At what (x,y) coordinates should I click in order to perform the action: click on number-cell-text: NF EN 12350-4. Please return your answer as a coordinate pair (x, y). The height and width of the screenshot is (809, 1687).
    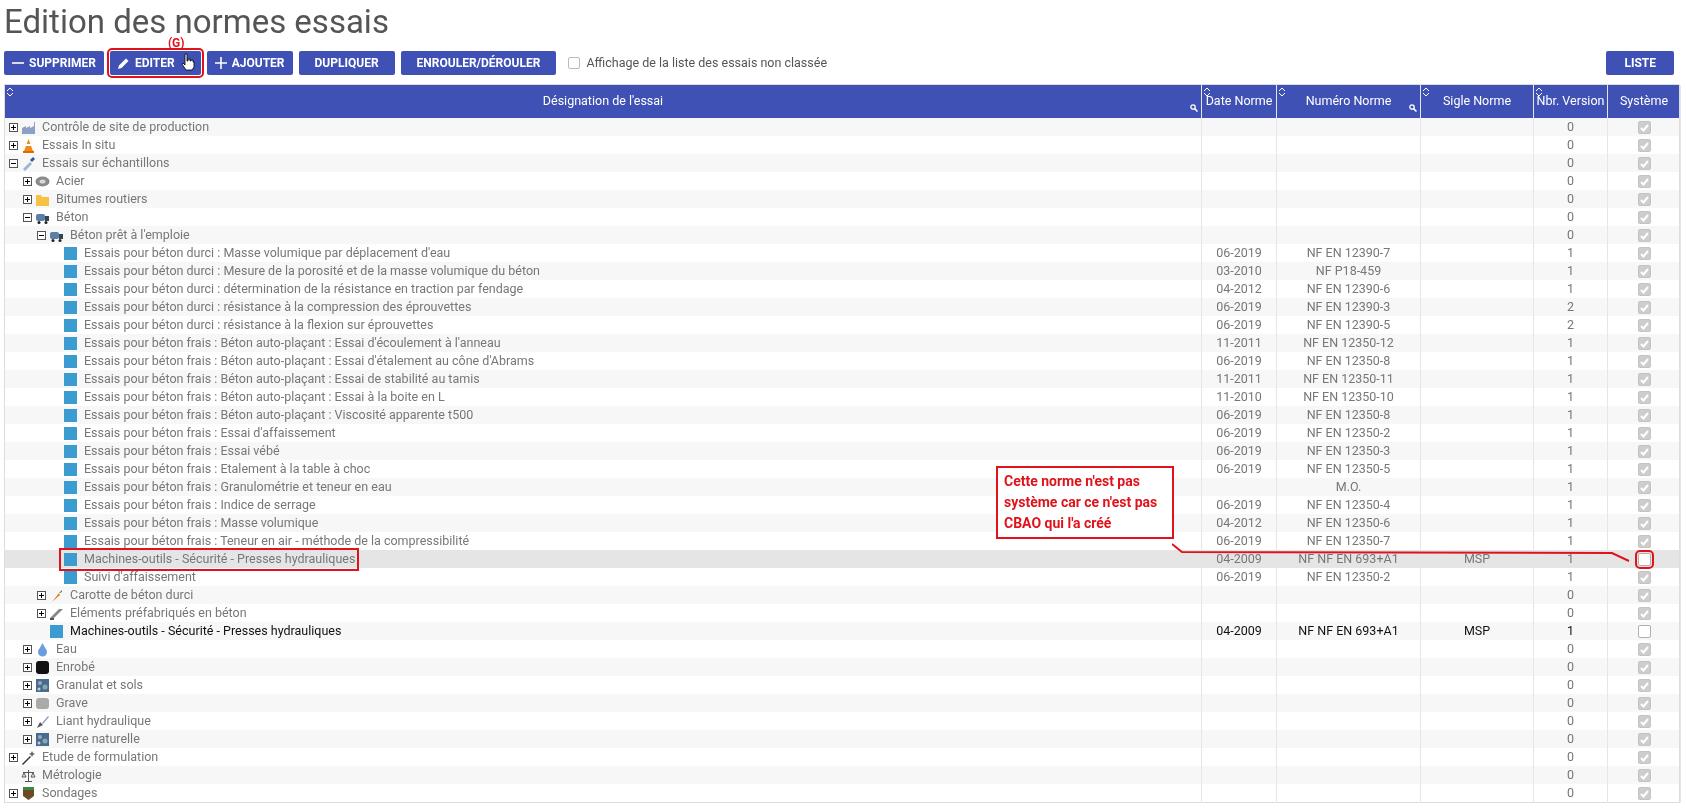
    Looking at the image, I should click on (1348, 505).